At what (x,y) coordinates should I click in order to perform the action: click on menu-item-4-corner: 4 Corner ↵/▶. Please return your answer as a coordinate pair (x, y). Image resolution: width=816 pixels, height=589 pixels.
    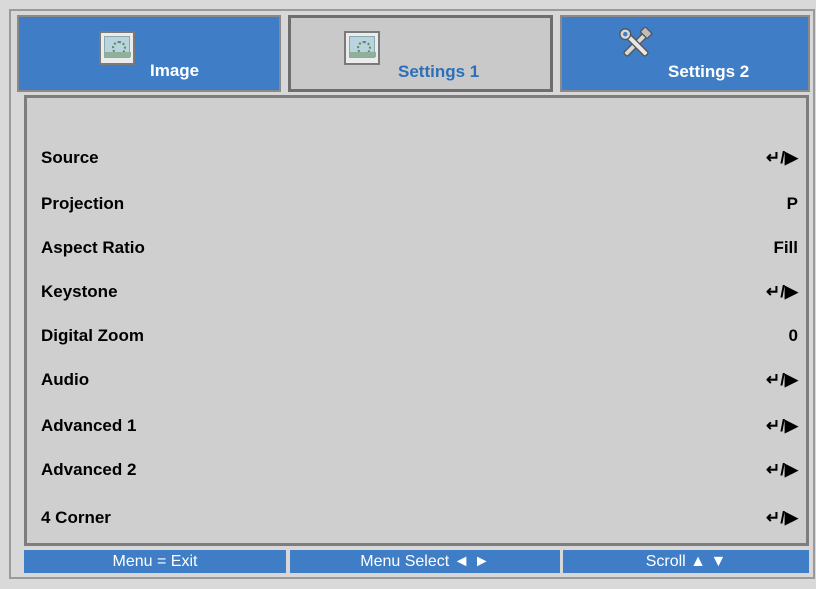
    Looking at the image, I should click on (416, 518).